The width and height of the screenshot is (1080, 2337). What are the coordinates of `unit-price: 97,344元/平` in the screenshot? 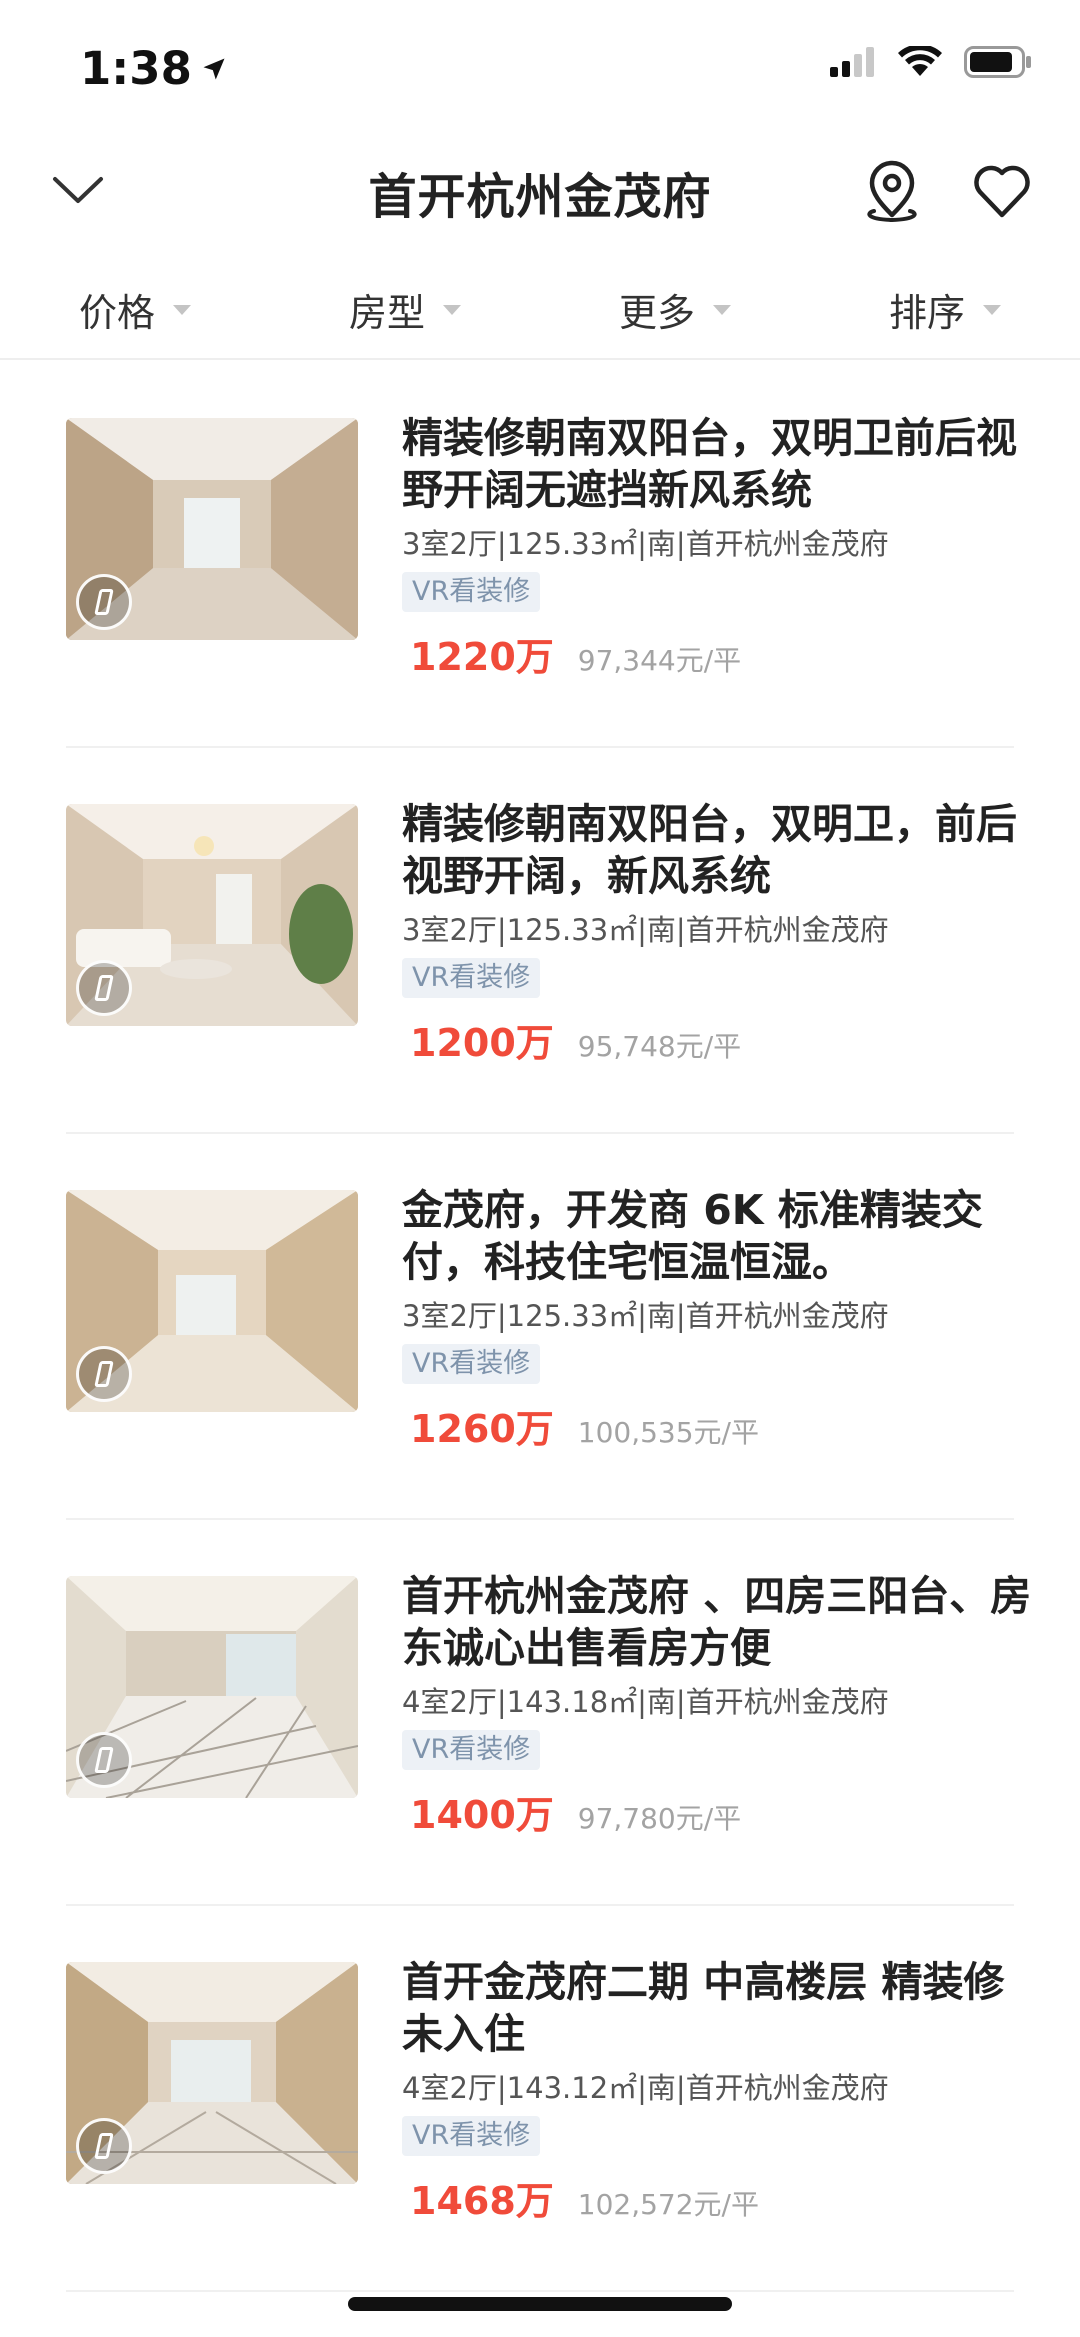 It's located at (659, 660).